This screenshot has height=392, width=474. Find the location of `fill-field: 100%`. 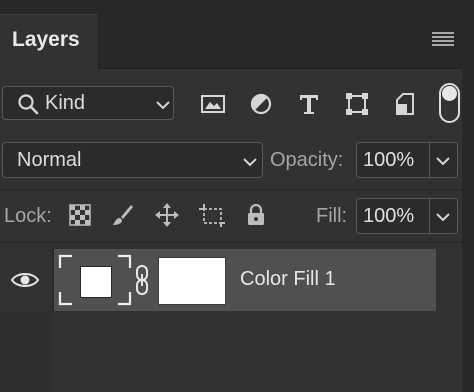

fill-field: 100% is located at coordinates (407, 216).